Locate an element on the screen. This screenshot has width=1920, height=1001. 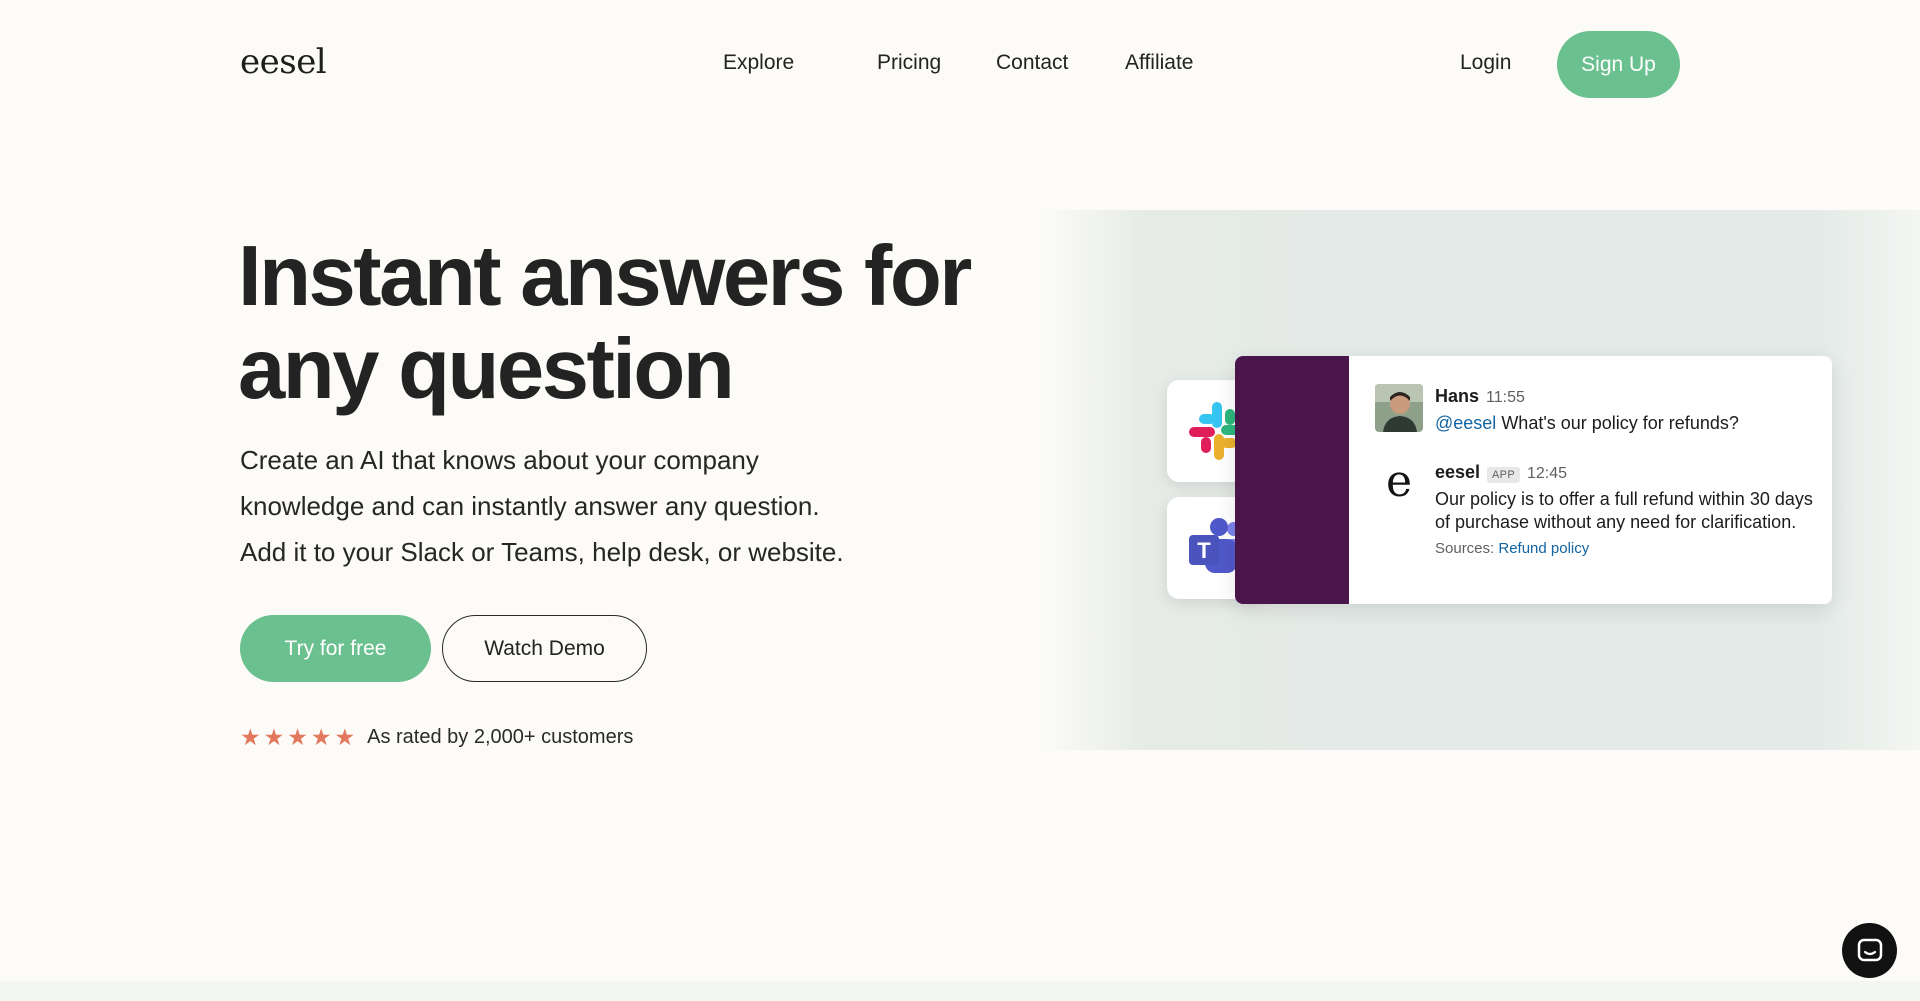
message-header: eesel APP 12:45 is located at coordinates (1501, 472).